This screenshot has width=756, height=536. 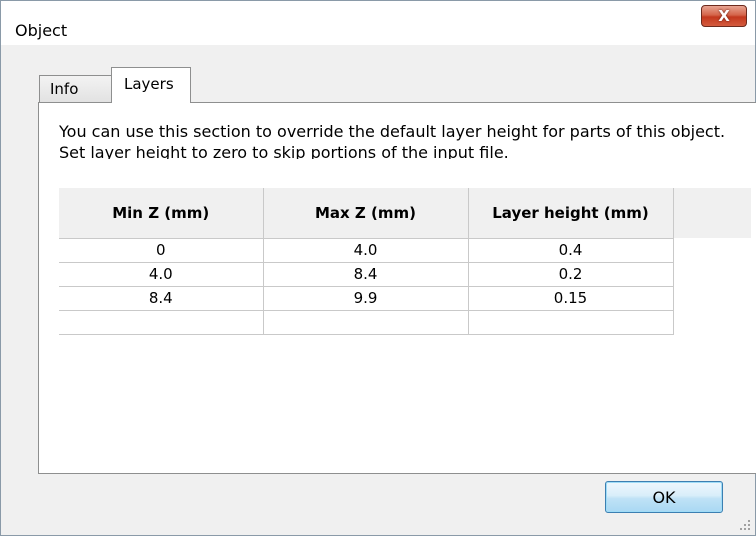 What do you see at coordinates (64, 89) in the screenshot?
I see `tab-info-label: Info` at bounding box center [64, 89].